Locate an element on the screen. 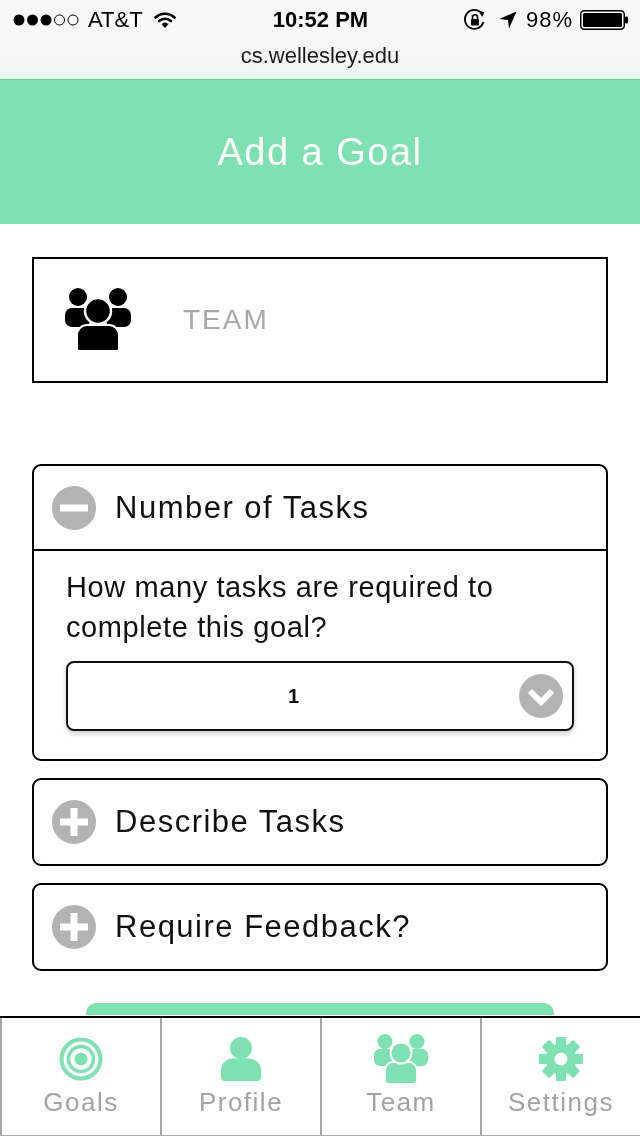 Image resolution: width=640 pixels, height=1136 pixels. accordion-header: Number of Tasks is located at coordinates (320, 508).